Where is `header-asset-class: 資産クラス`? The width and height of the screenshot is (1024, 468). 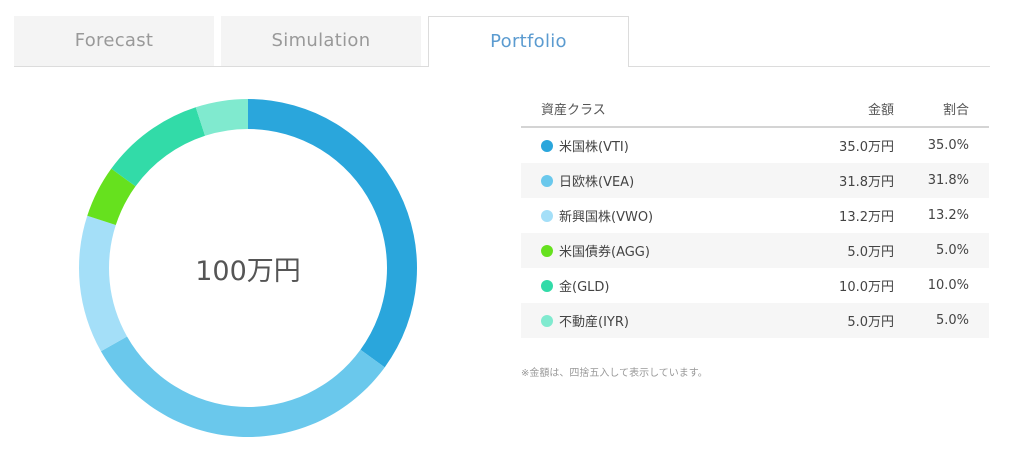
header-asset-class: 資産クラス is located at coordinates (656, 109).